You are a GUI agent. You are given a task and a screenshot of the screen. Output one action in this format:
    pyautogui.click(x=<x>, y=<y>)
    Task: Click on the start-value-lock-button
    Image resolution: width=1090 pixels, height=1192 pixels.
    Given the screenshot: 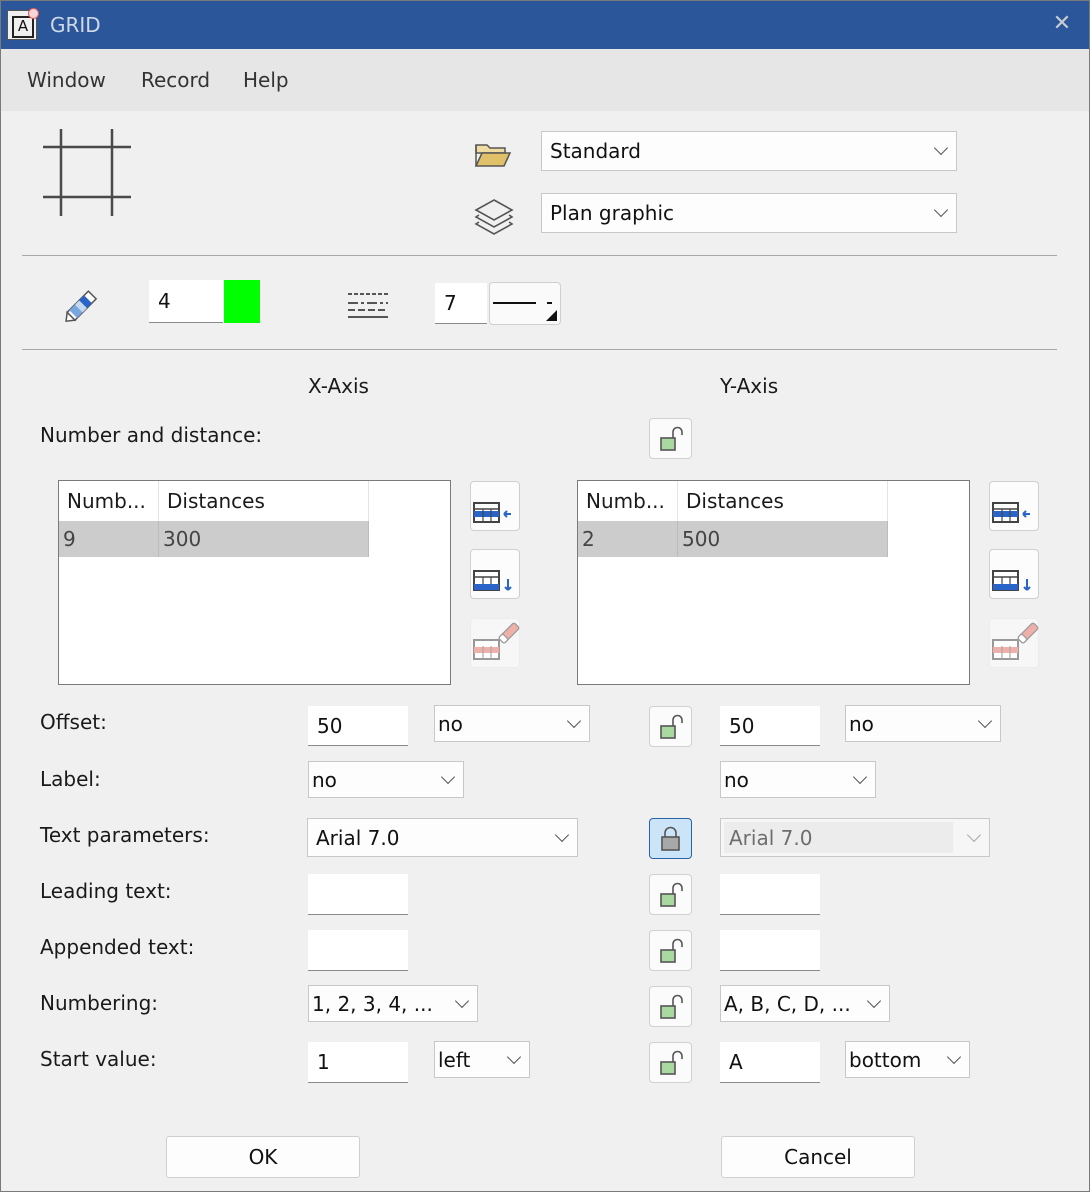 What is the action you would take?
    pyautogui.click(x=670, y=1062)
    